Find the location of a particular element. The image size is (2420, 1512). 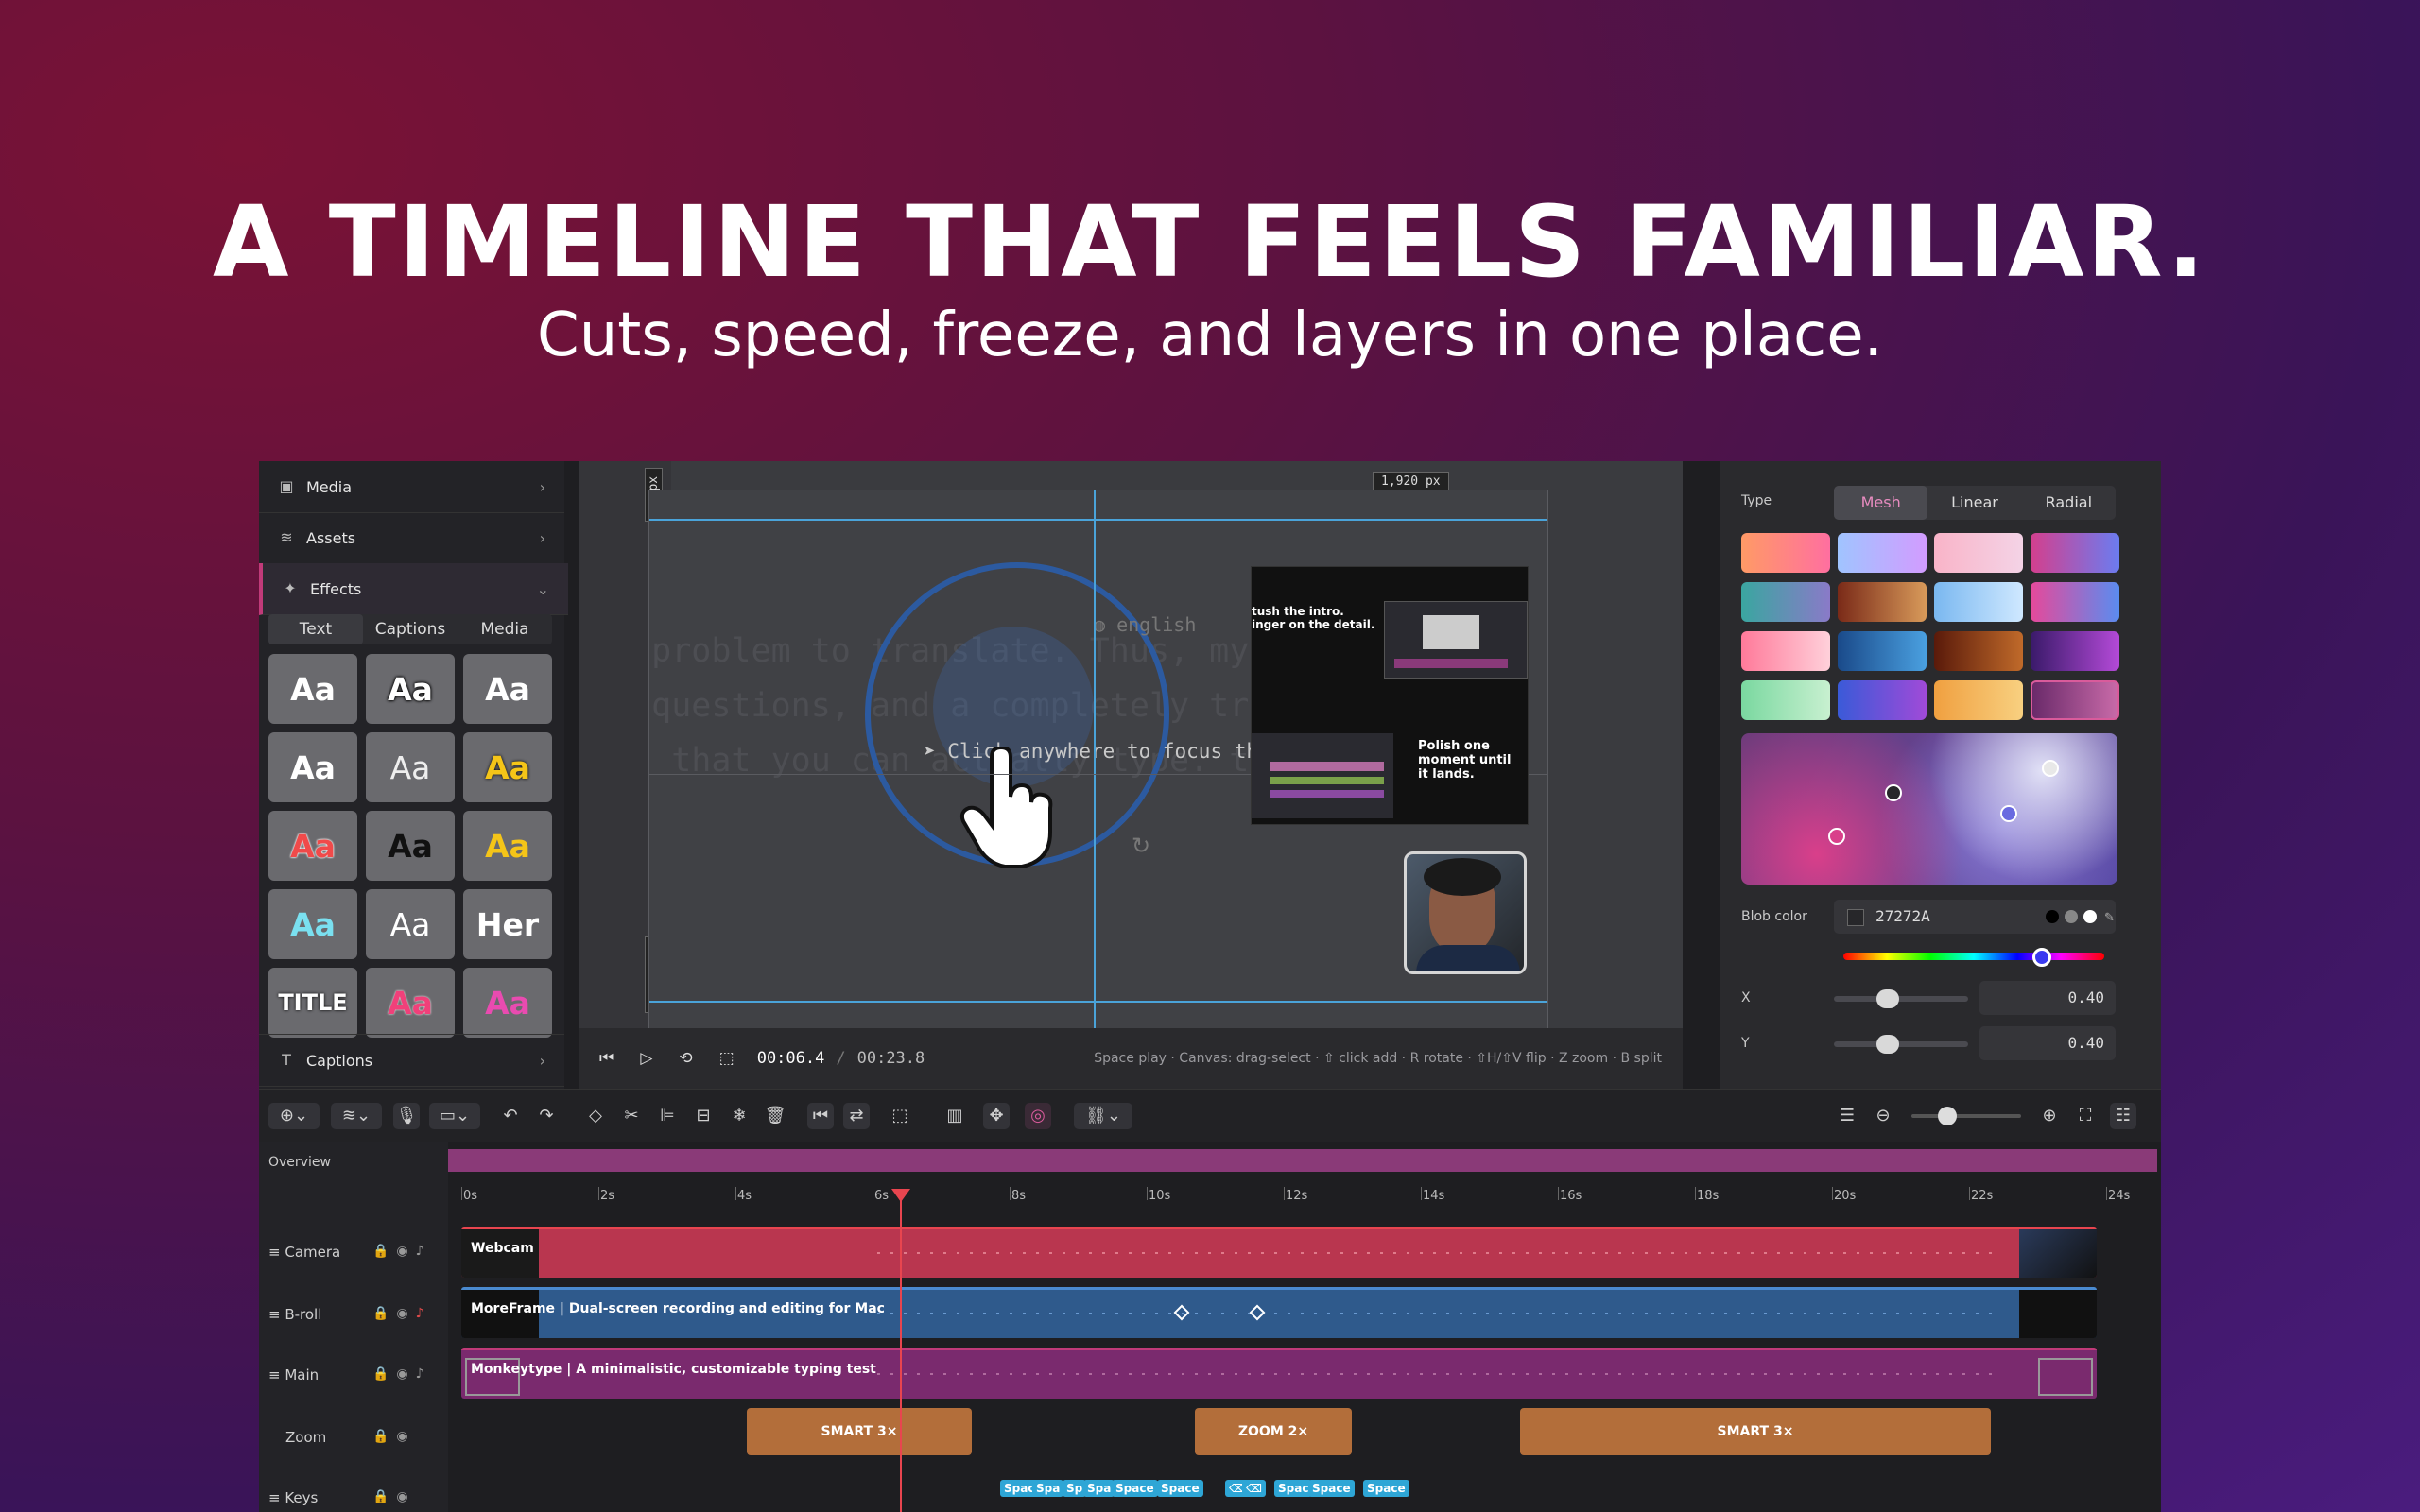

camera-clip: Webcam is located at coordinates (1279, 1252).